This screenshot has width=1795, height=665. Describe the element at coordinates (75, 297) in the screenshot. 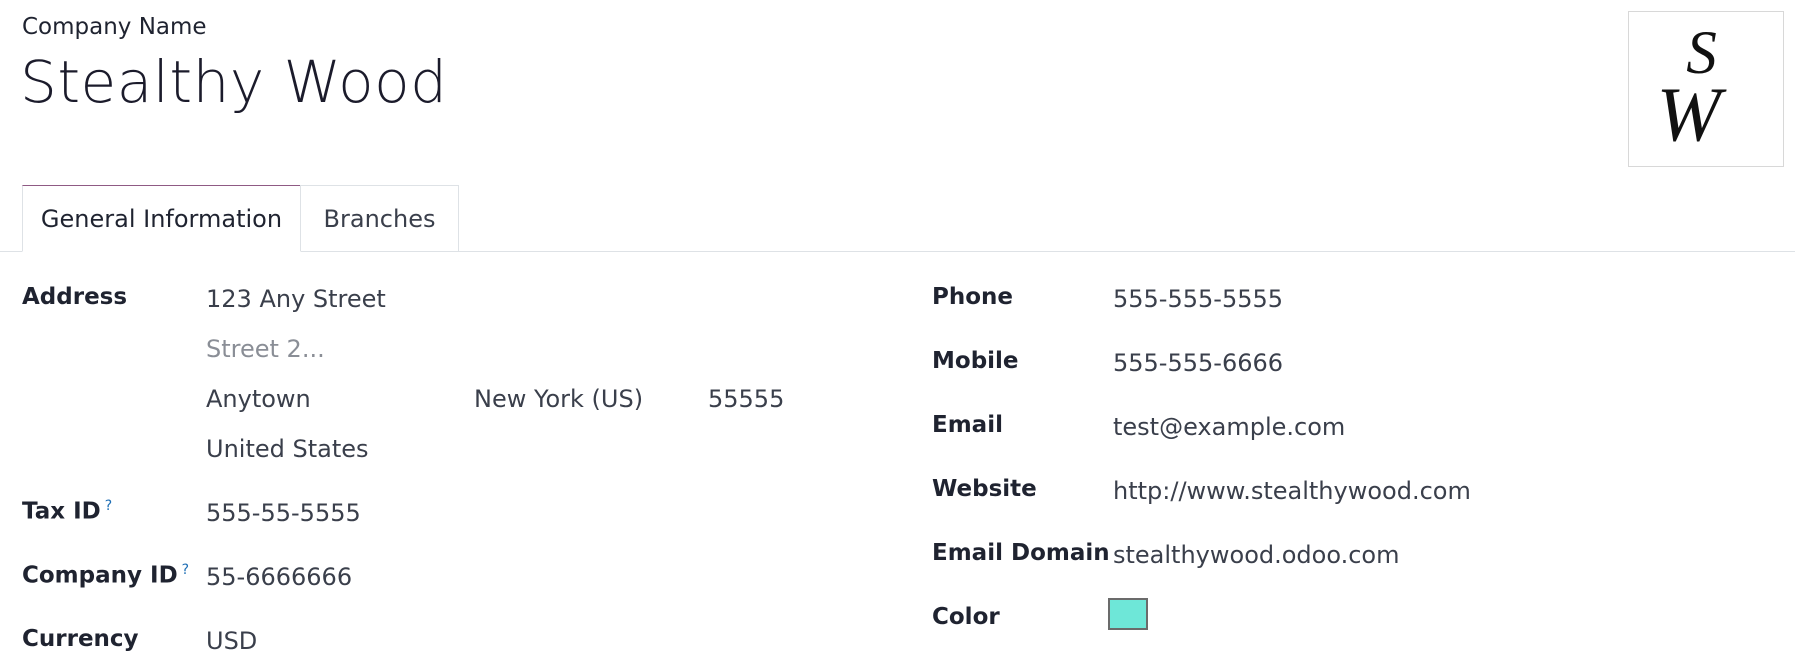

I see `address-label: Address` at that location.